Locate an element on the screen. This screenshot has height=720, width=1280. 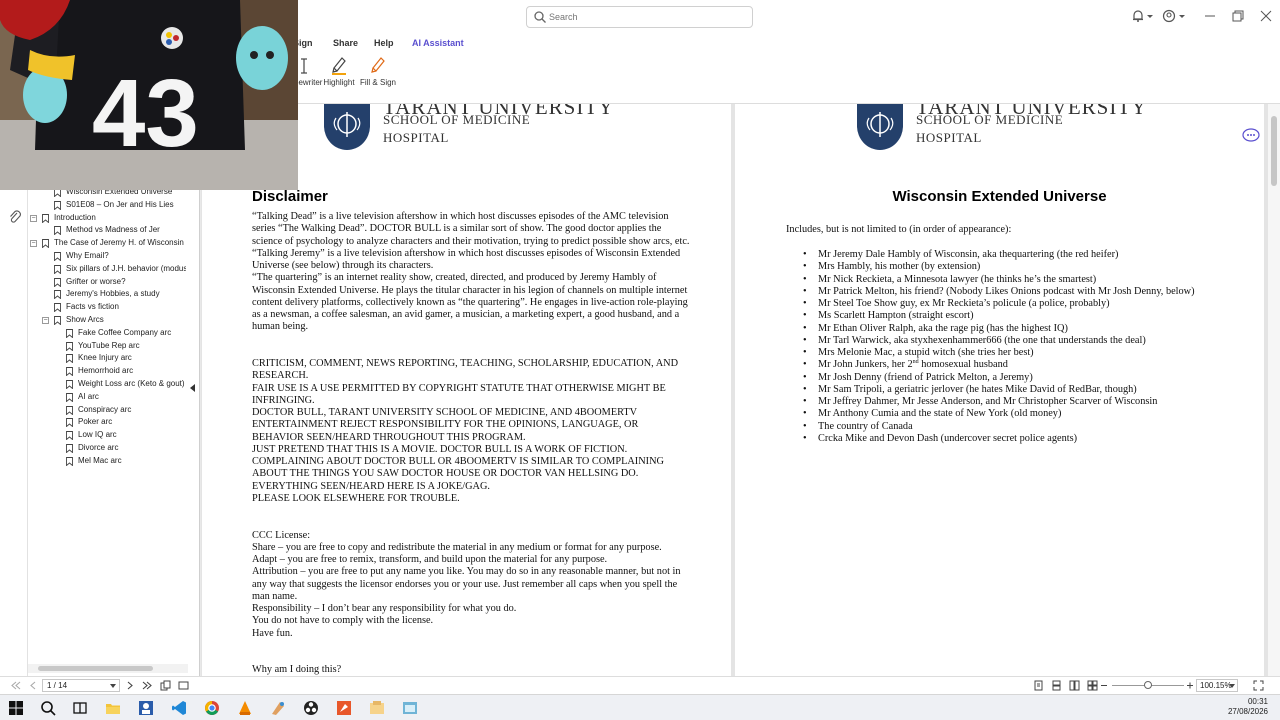
fill-sign-button: Fill & Sign is located at coordinates (378, 71).